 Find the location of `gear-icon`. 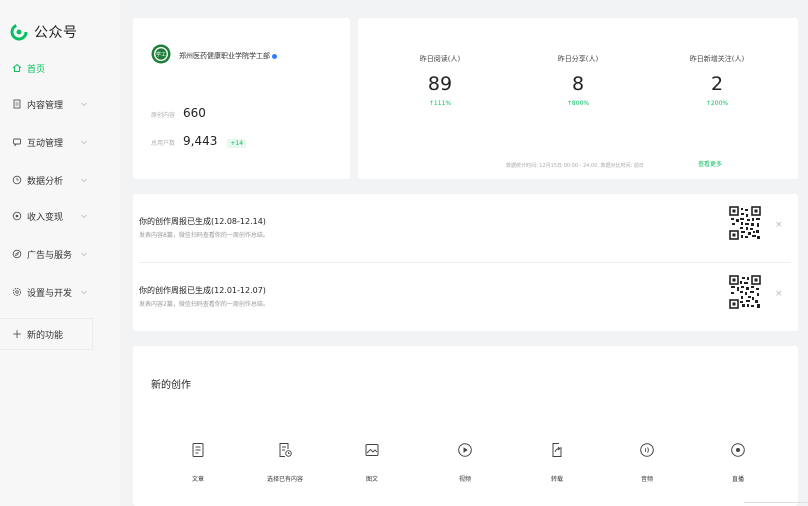

gear-icon is located at coordinates (17, 292).